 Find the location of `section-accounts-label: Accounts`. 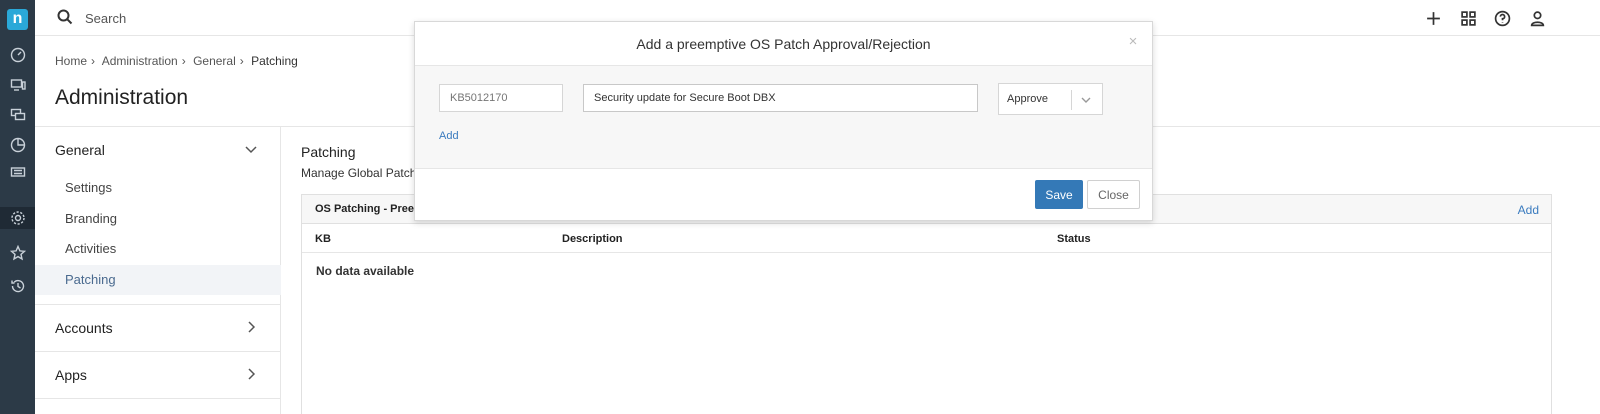

section-accounts-label: Accounts is located at coordinates (84, 328).